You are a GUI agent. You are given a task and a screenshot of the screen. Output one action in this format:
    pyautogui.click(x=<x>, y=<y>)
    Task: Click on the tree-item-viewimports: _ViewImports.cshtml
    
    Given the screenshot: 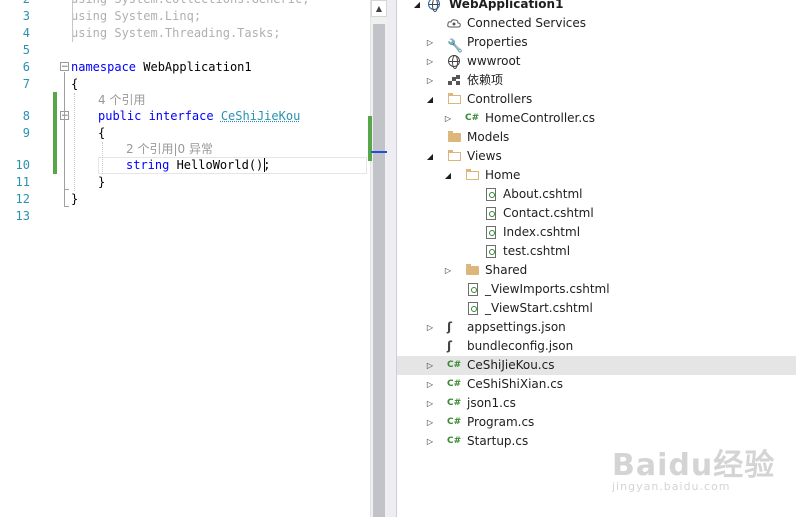 What is the action you would take?
    pyautogui.click(x=596, y=289)
    